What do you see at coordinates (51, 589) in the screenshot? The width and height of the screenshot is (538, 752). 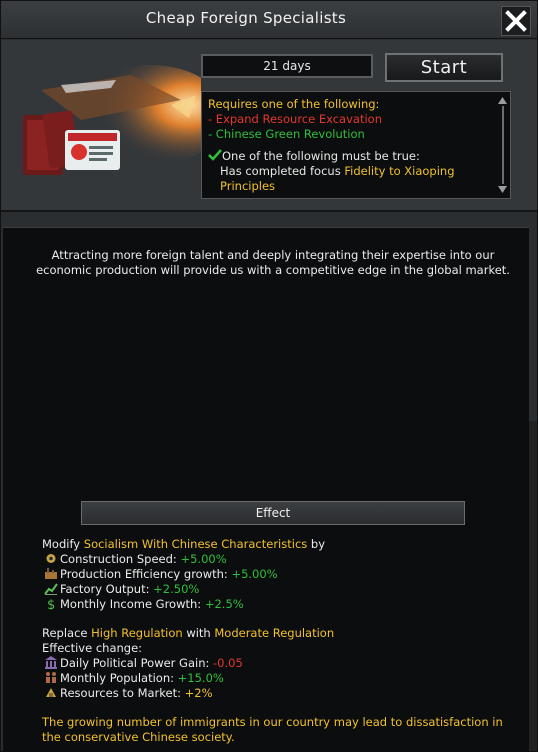 I see `chart-icon` at bounding box center [51, 589].